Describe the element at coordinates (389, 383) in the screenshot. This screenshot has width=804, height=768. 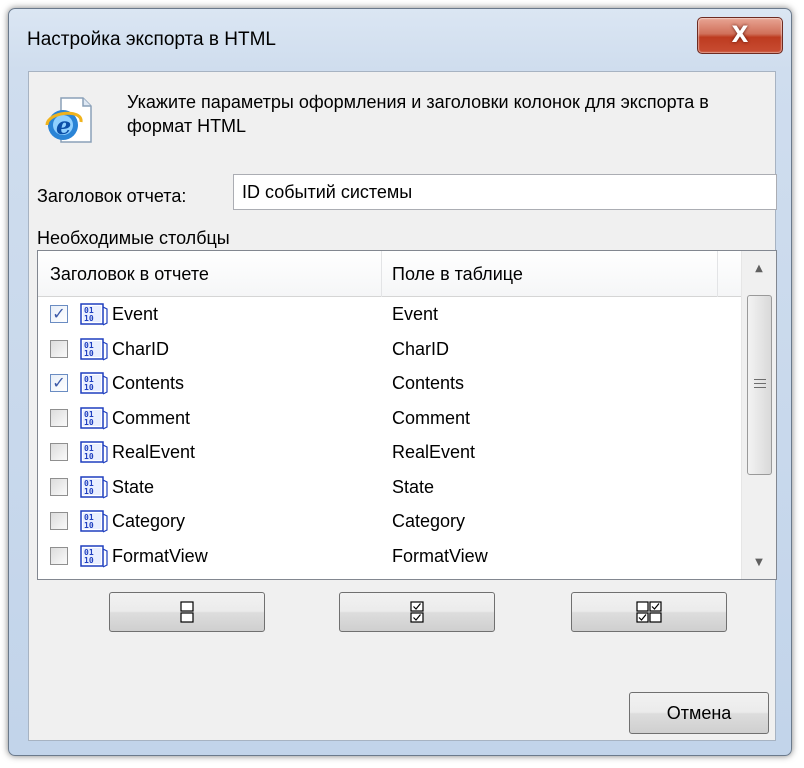
I see `list-item: ✓ 01 10 Contents Contents` at that location.